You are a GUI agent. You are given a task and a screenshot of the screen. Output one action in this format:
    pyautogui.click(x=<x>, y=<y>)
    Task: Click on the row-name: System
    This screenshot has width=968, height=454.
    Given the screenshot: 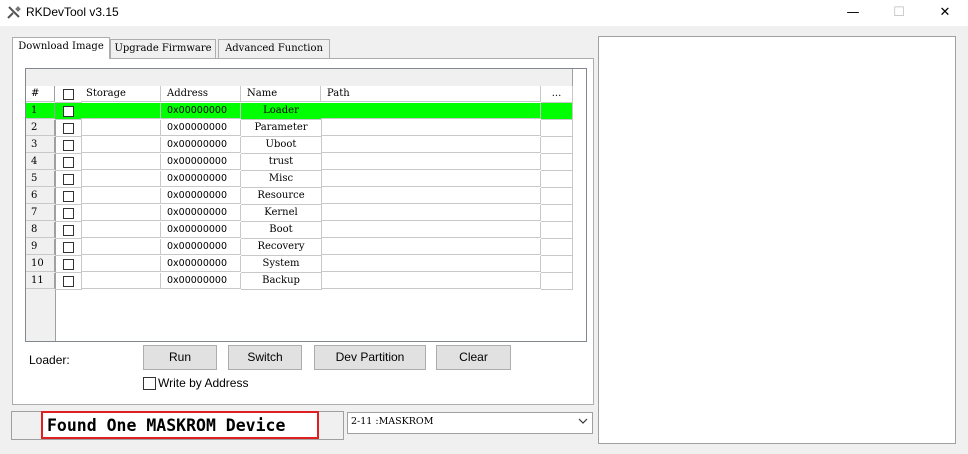 What is the action you would take?
    pyautogui.click(x=281, y=264)
    